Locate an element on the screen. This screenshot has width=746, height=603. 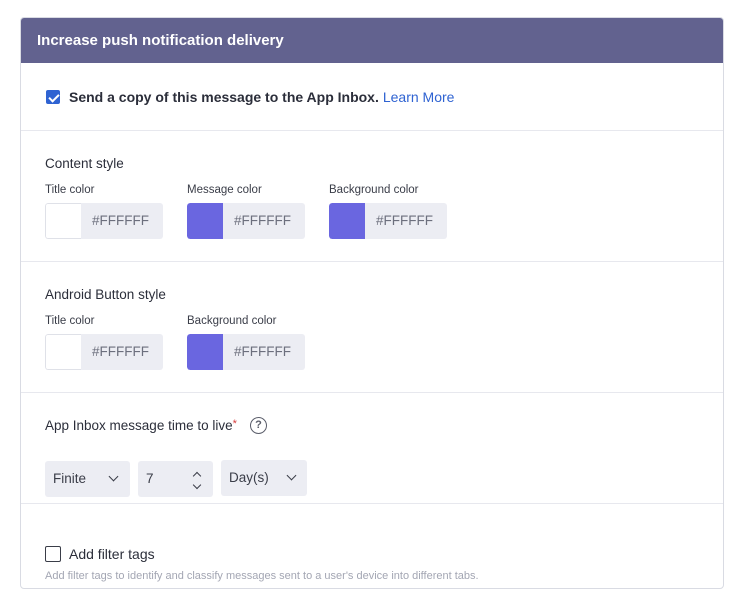
learn-more-link: Learn More is located at coordinates (419, 97).